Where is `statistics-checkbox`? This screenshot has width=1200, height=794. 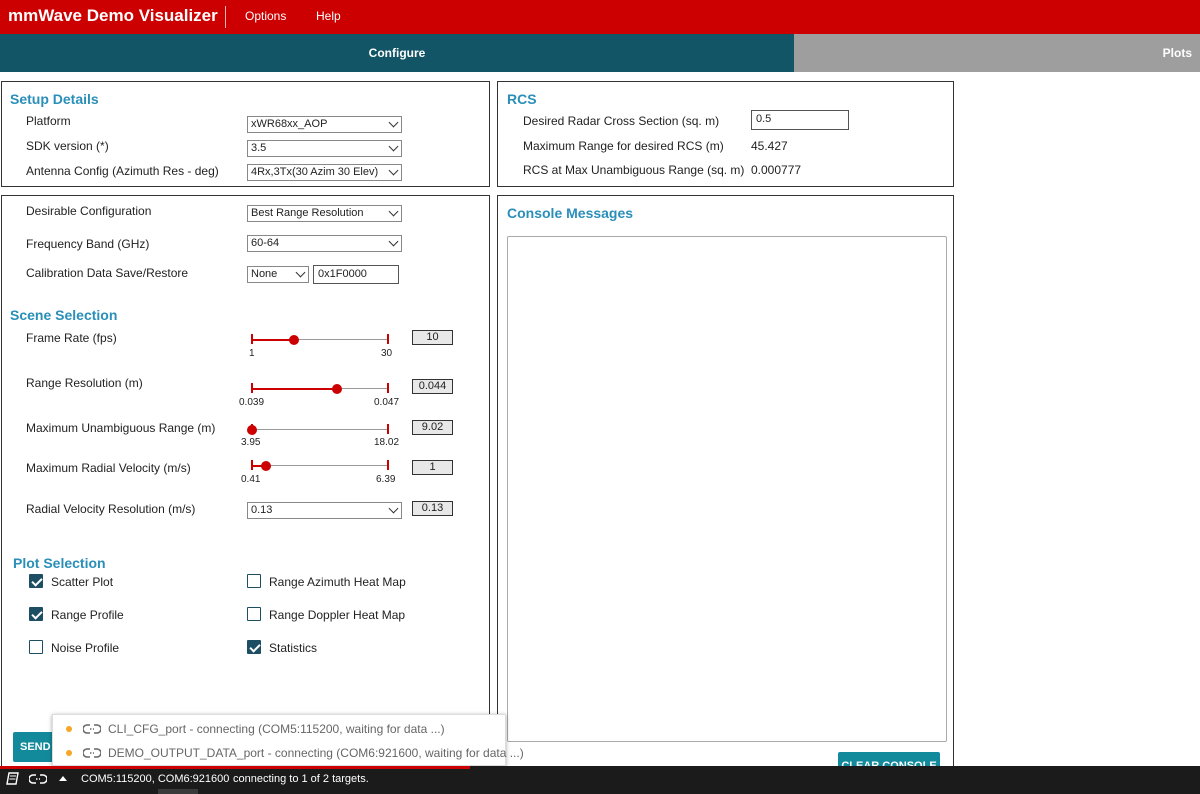 statistics-checkbox is located at coordinates (254, 647).